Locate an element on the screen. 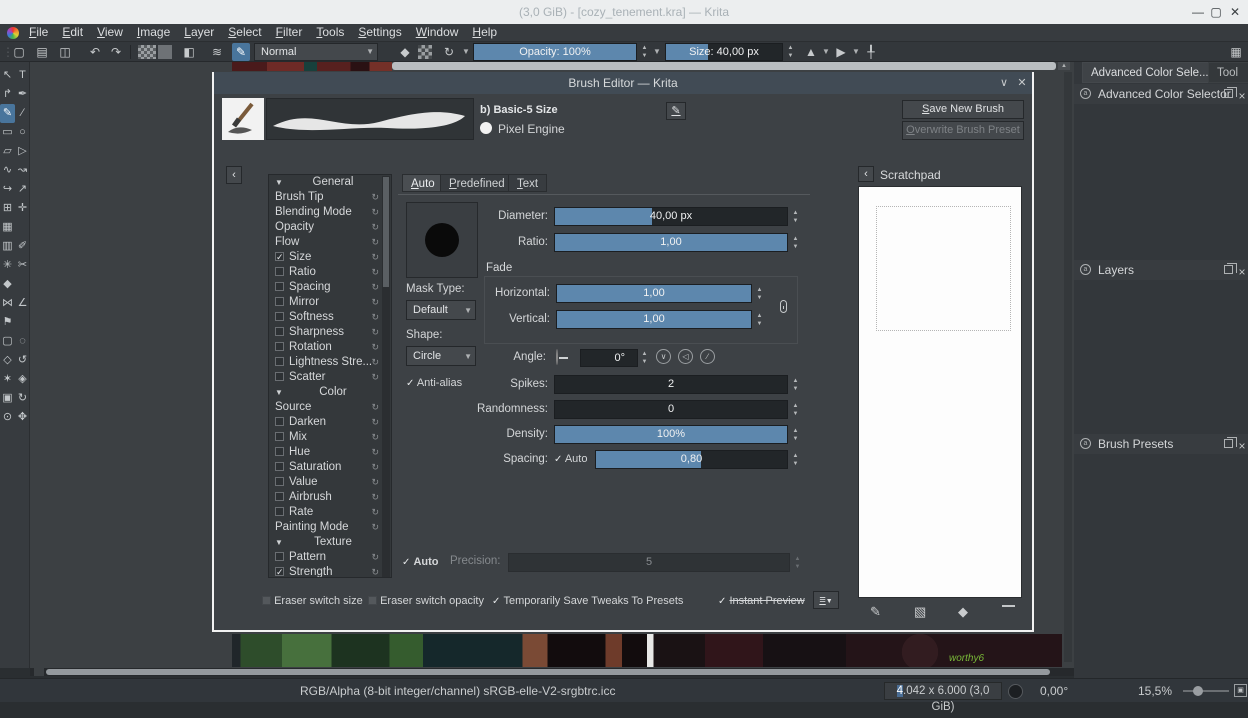 The width and height of the screenshot is (1248, 718). diameter-slider: 40,00 px is located at coordinates (671, 216).